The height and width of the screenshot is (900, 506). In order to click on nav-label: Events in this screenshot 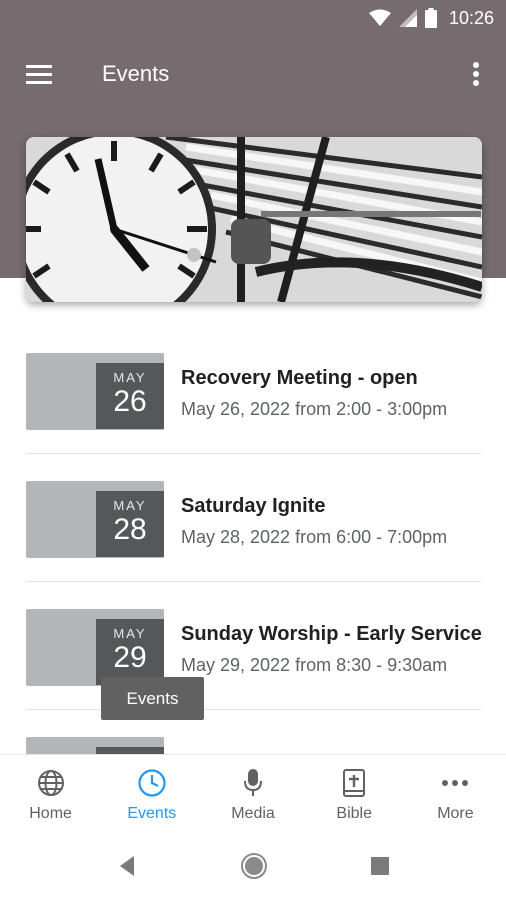, I will do `click(152, 813)`.